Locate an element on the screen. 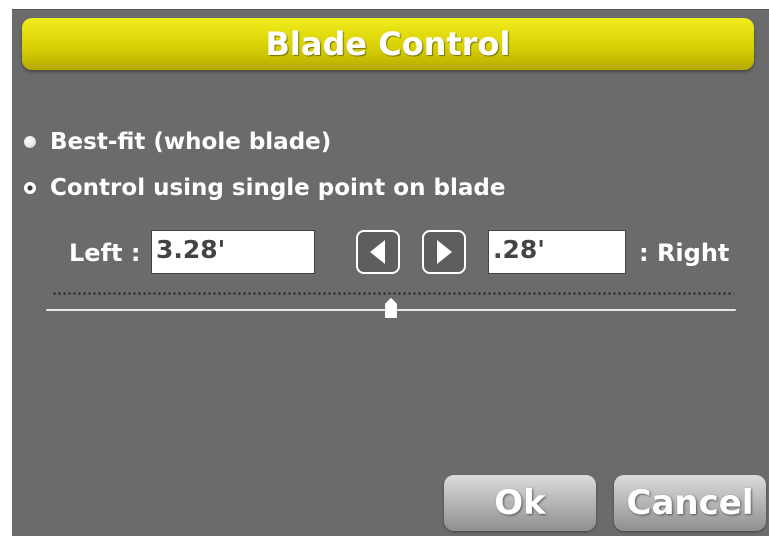  move-right-button is located at coordinates (444, 252).